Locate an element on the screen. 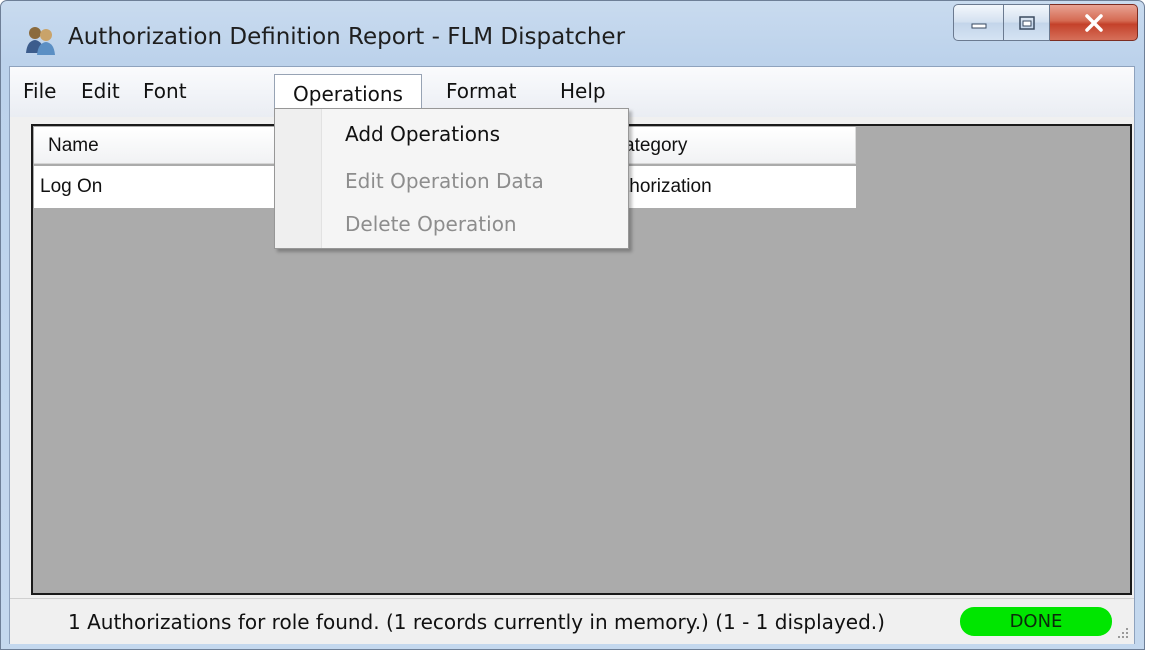 The height and width of the screenshot is (656, 1151). minimize-button is located at coordinates (978, 22).